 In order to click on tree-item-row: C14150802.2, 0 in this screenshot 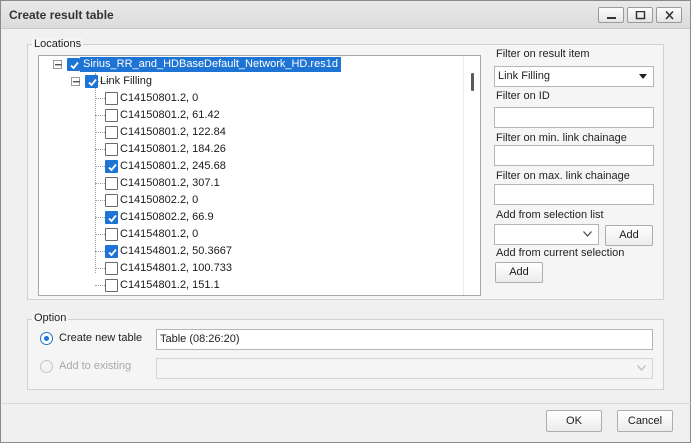, I will do `click(249, 200)`.